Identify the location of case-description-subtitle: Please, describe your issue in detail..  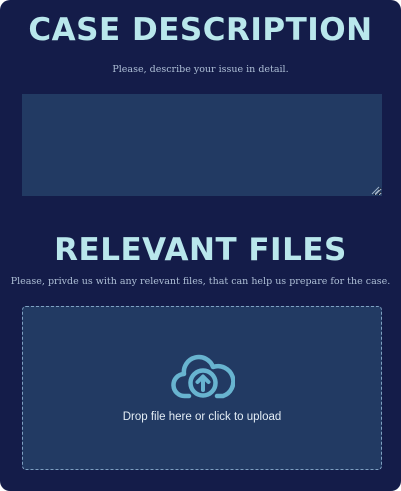
(200, 69).